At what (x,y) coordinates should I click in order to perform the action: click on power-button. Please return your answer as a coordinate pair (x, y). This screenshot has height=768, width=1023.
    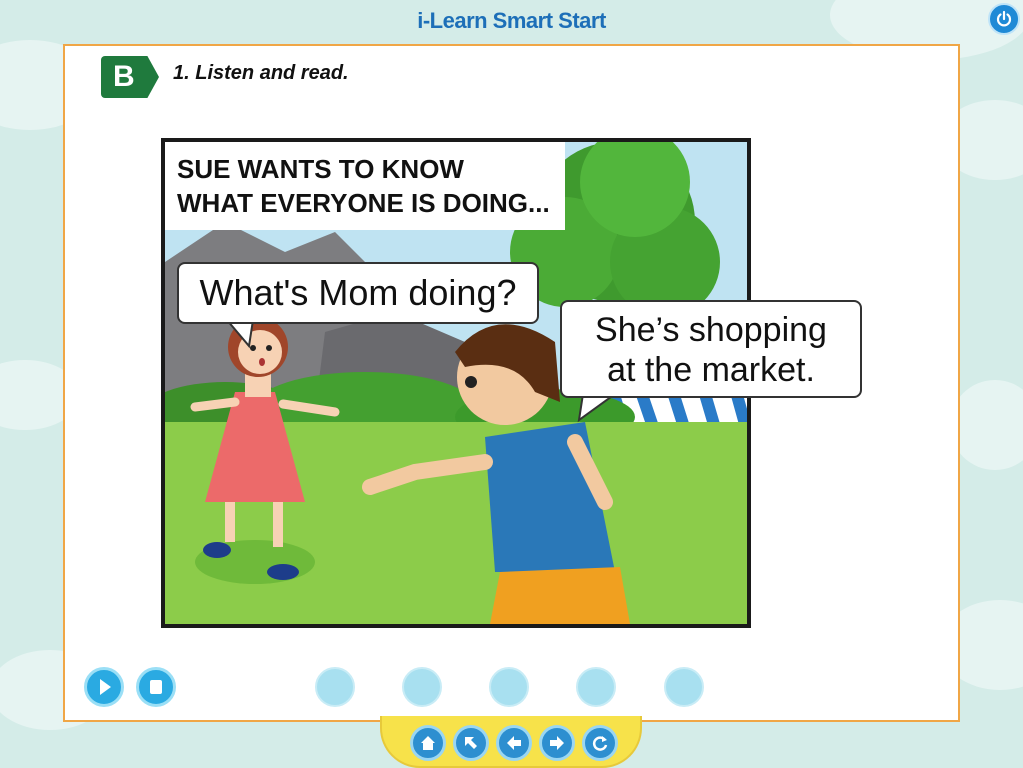
    Looking at the image, I should click on (1004, 19).